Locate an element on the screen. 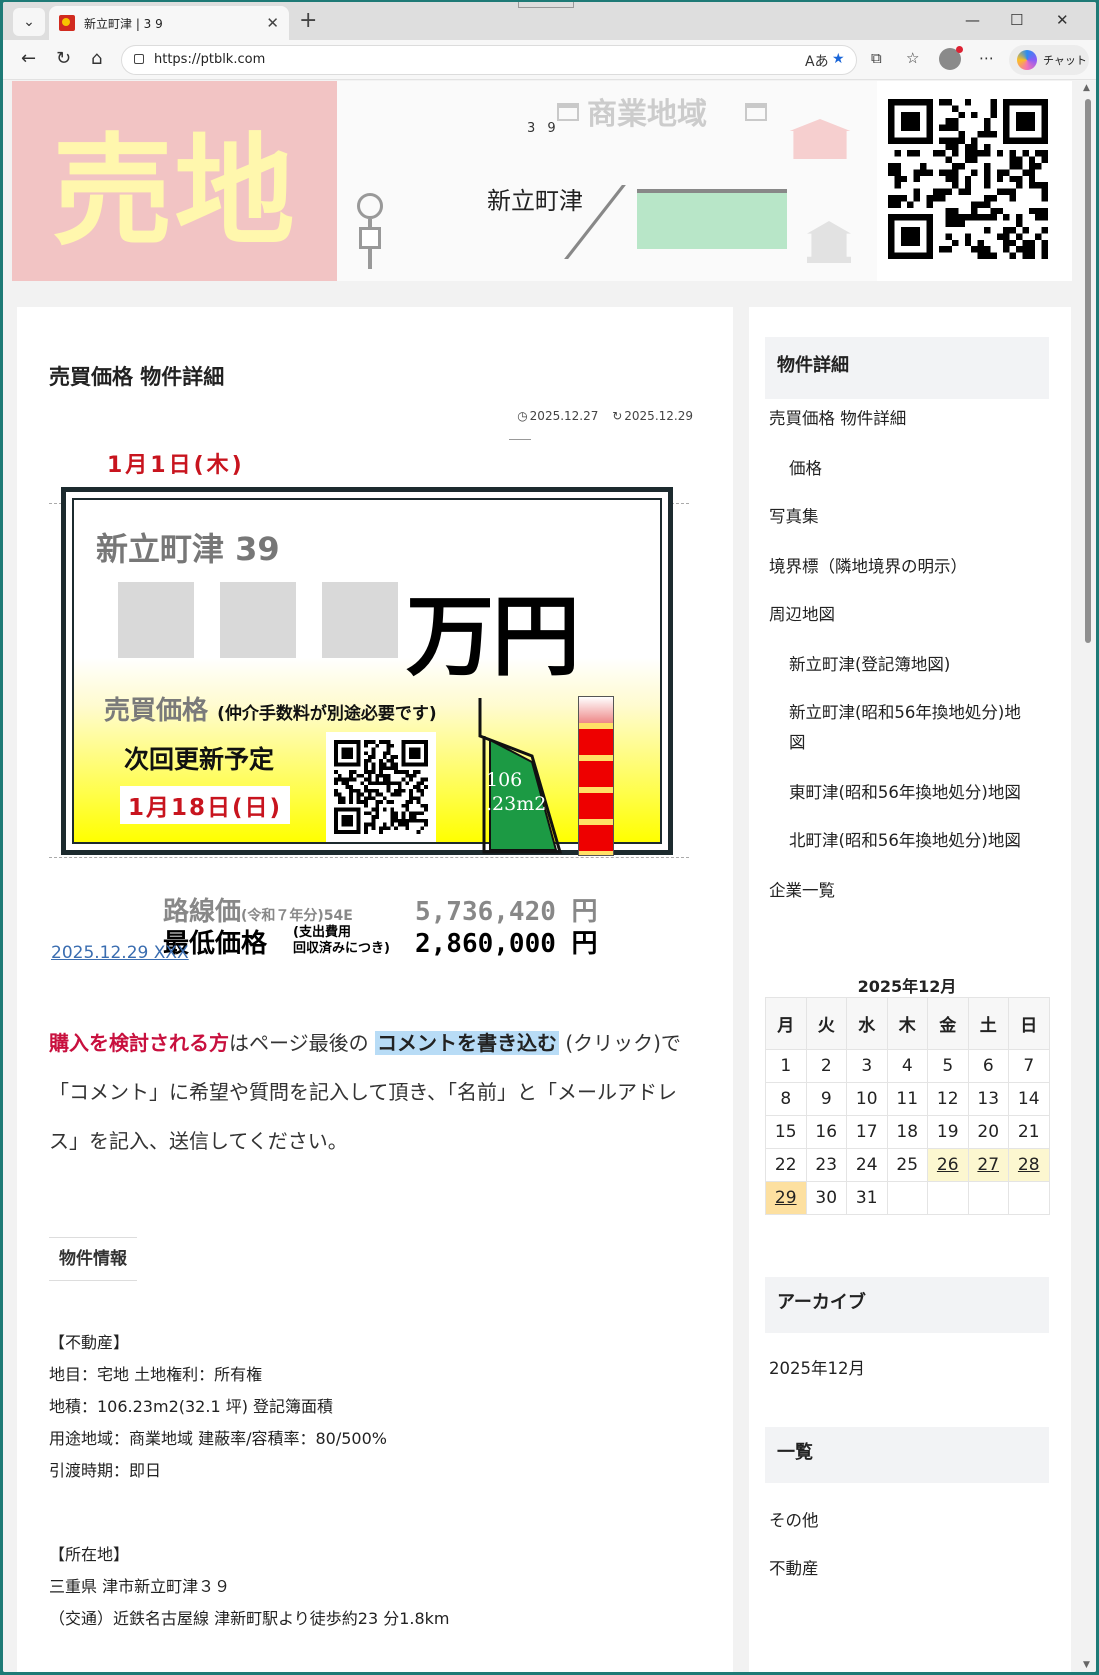 The image size is (1099, 1675). flyer-qr-code is located at coordinates (381, 787).